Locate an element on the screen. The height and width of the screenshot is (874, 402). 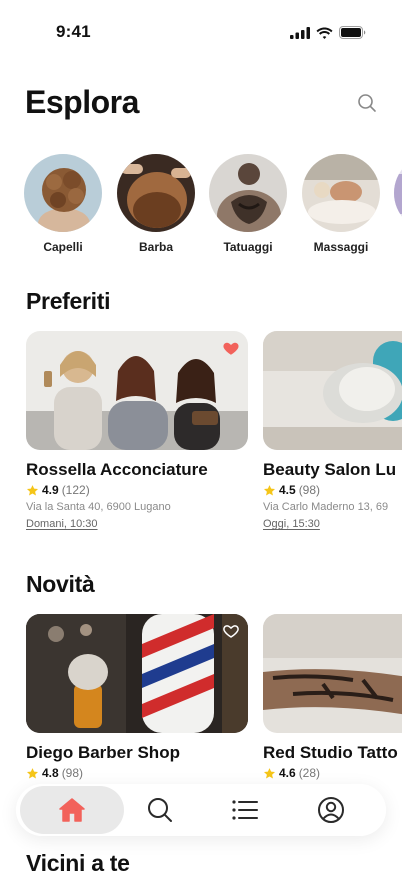
category-more-image is located at coordinates (398, 193).